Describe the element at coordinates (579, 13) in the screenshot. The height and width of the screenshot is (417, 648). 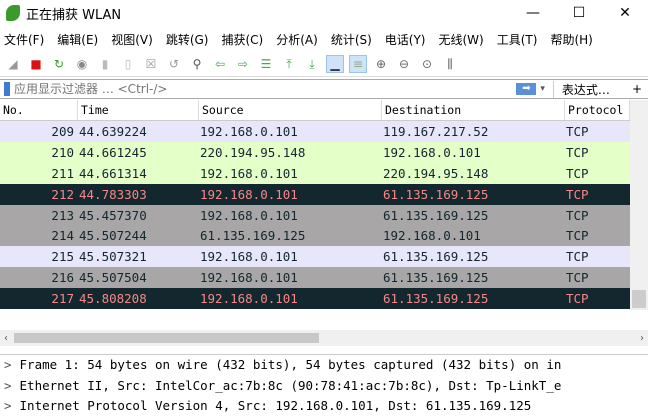
I see `maximize-button: ☐` at that location.